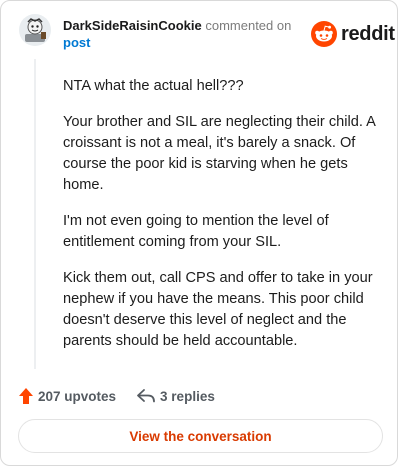  I want to click on upvotes-stat: 207 upvotes, so click(67, 396).